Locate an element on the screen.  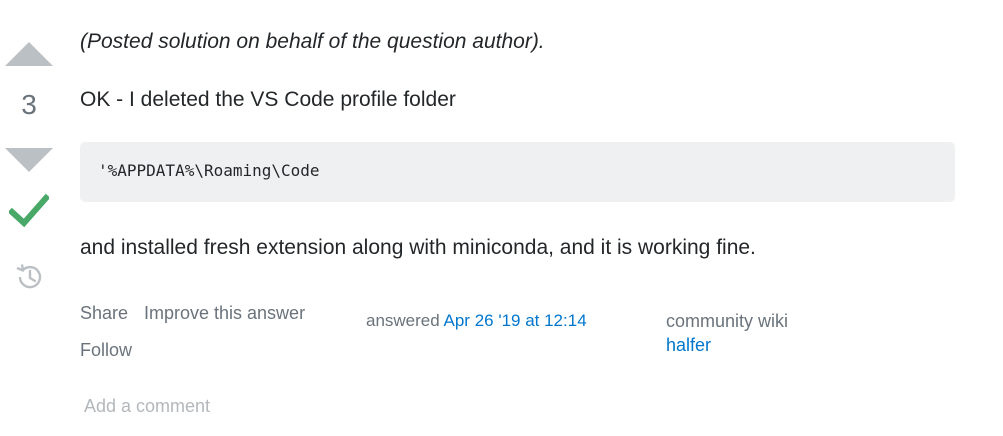
add-comment-link: Add a comment is located at coordinates (147, 406).